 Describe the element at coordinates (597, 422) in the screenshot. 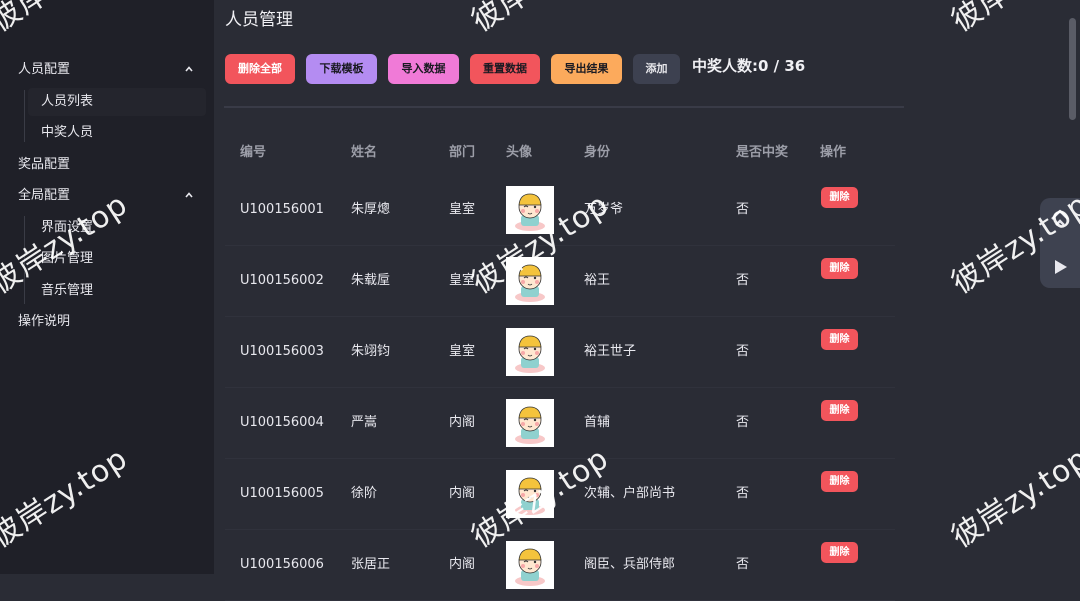

I see `cell-identity: 首辅` at that location.